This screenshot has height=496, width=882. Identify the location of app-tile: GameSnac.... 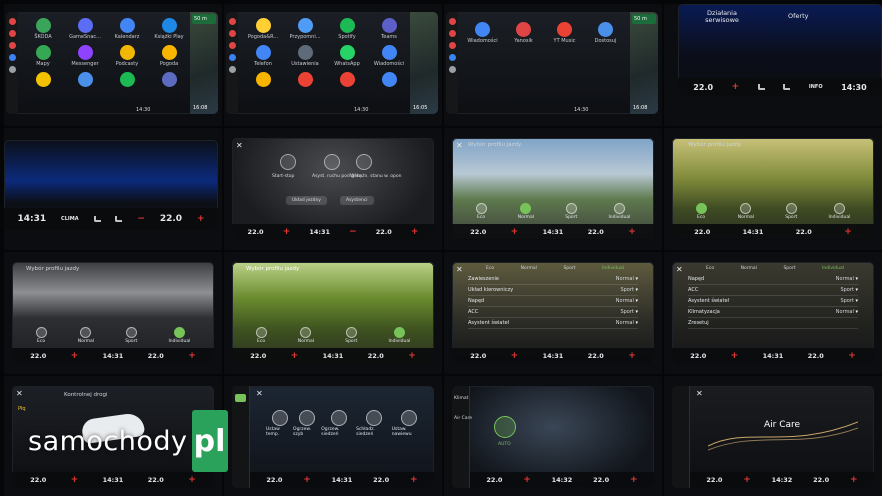
(85, 29).